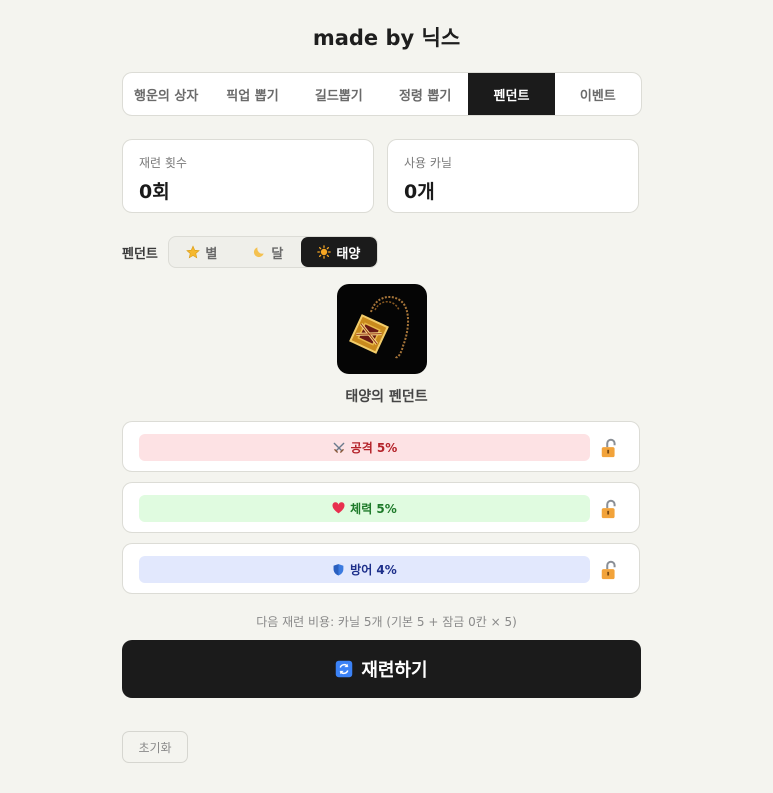  What do you see at coordinates (344, 669) in the screenshot?
I see `refresh-icon` at bounding box center [344, 669].